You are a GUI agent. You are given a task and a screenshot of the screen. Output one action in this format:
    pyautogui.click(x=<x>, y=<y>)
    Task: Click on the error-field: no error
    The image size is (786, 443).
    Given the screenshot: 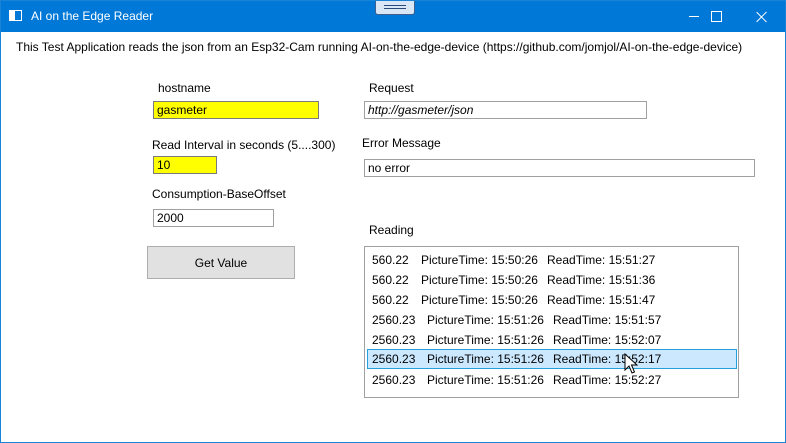 What is the action you would take?
    pyautogui.click(x=559, y=168)
    